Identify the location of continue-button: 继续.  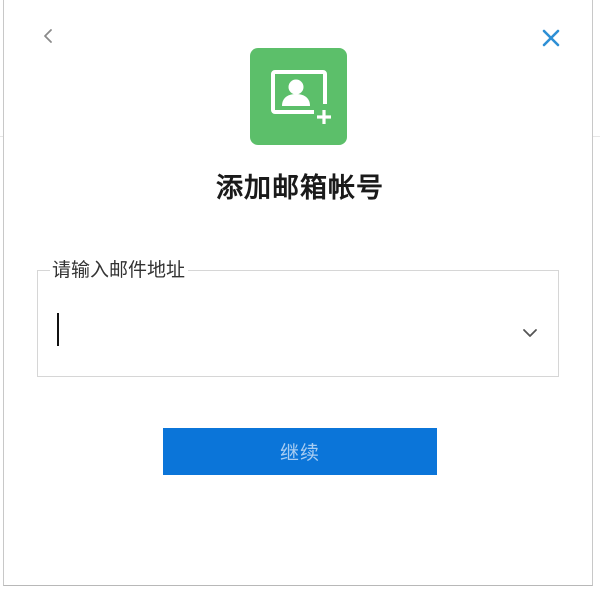
(300, 451).